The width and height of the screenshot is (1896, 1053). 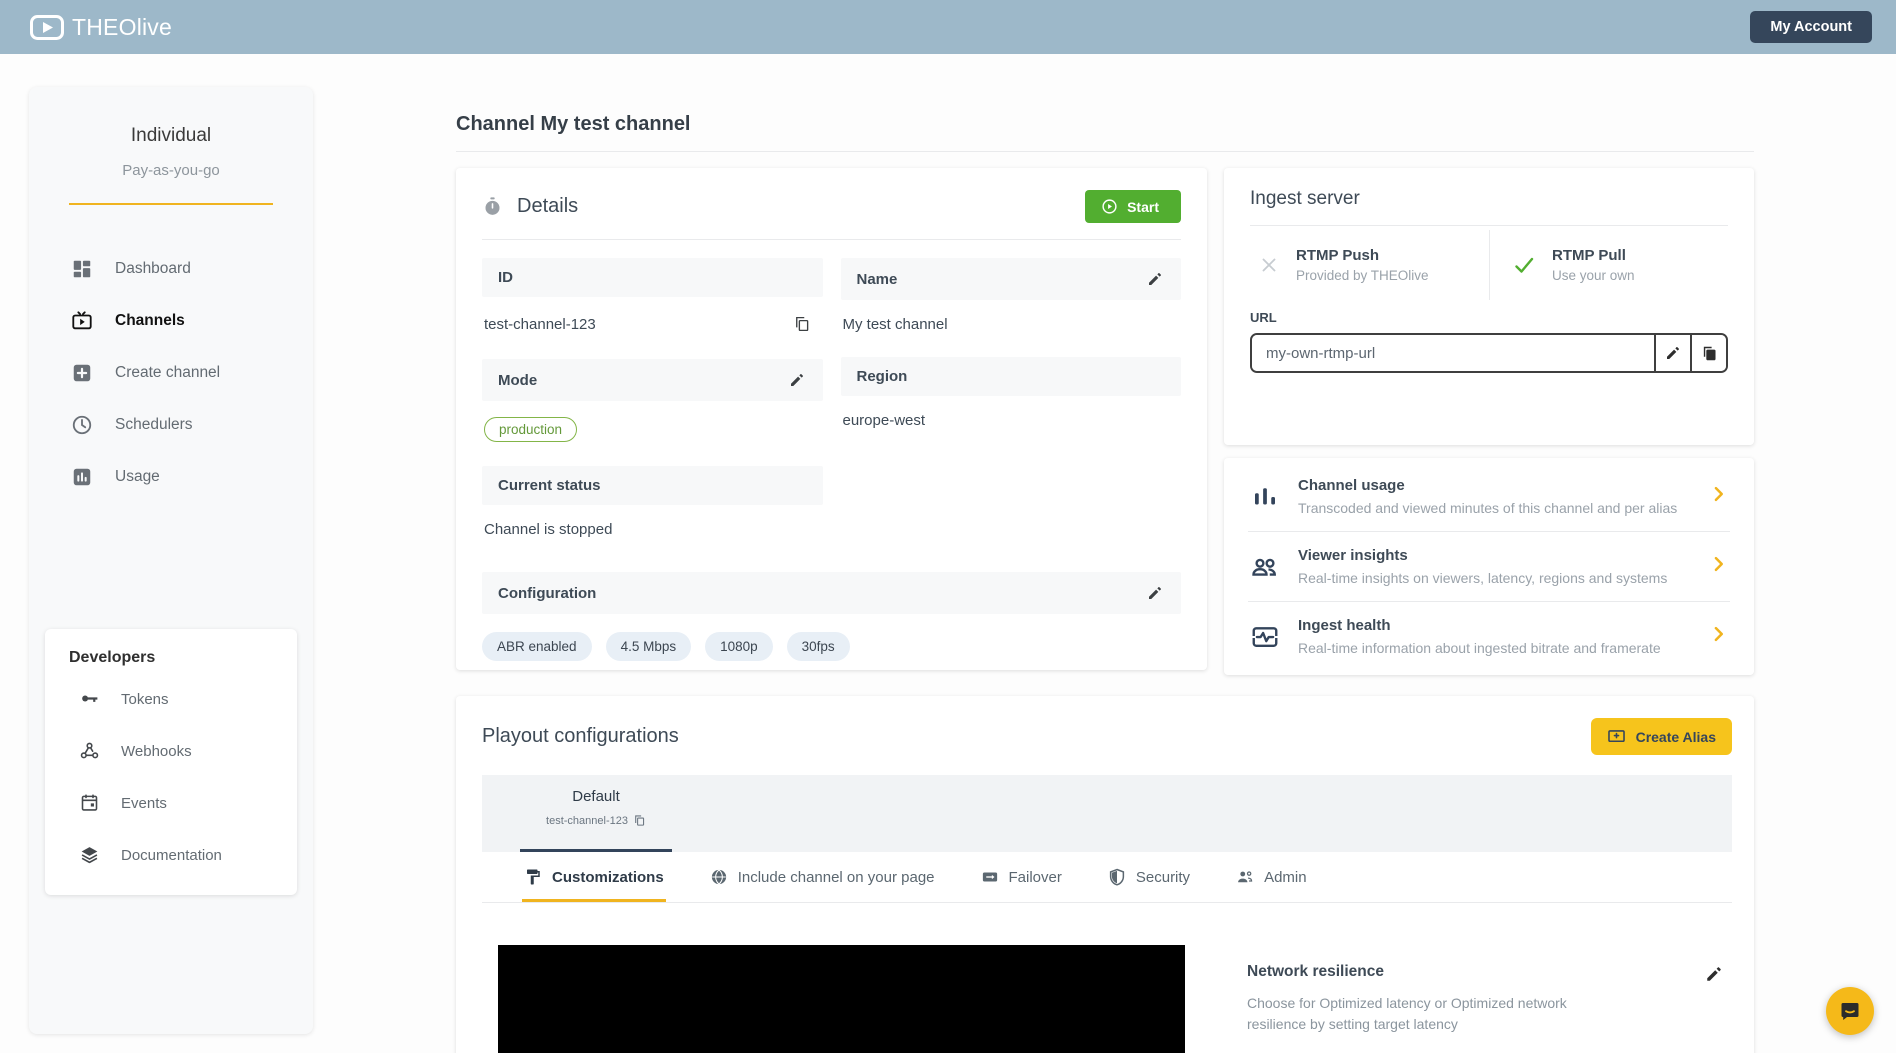 I want to click on plus-square-icon, so click(x=82, y=373).